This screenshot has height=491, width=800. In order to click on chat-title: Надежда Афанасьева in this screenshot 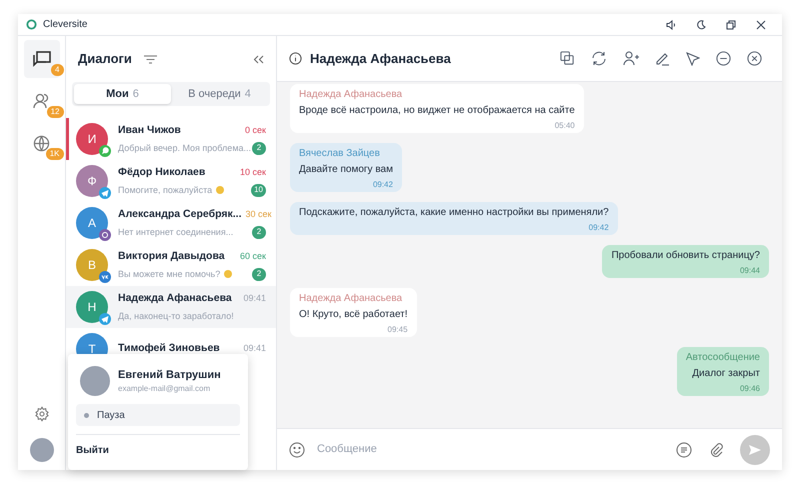, I will do `click(380, 59)`.